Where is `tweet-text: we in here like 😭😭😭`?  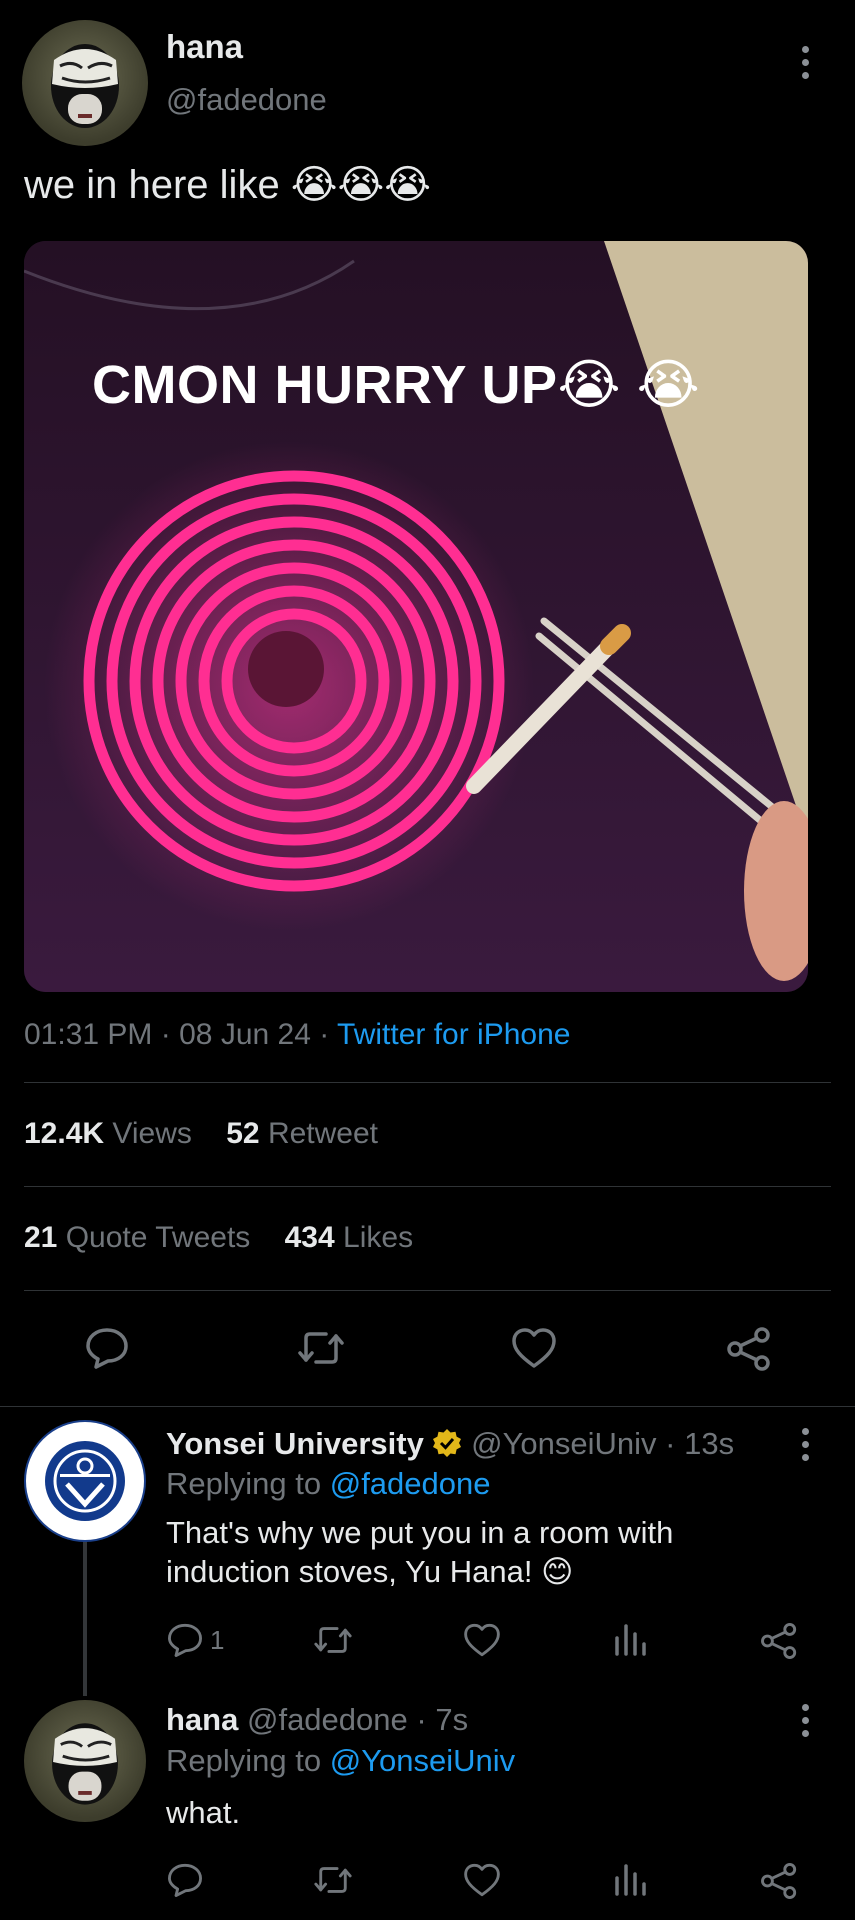
tweet-text: we in here like 😭😭😭 is located at coordinates (228, 185).